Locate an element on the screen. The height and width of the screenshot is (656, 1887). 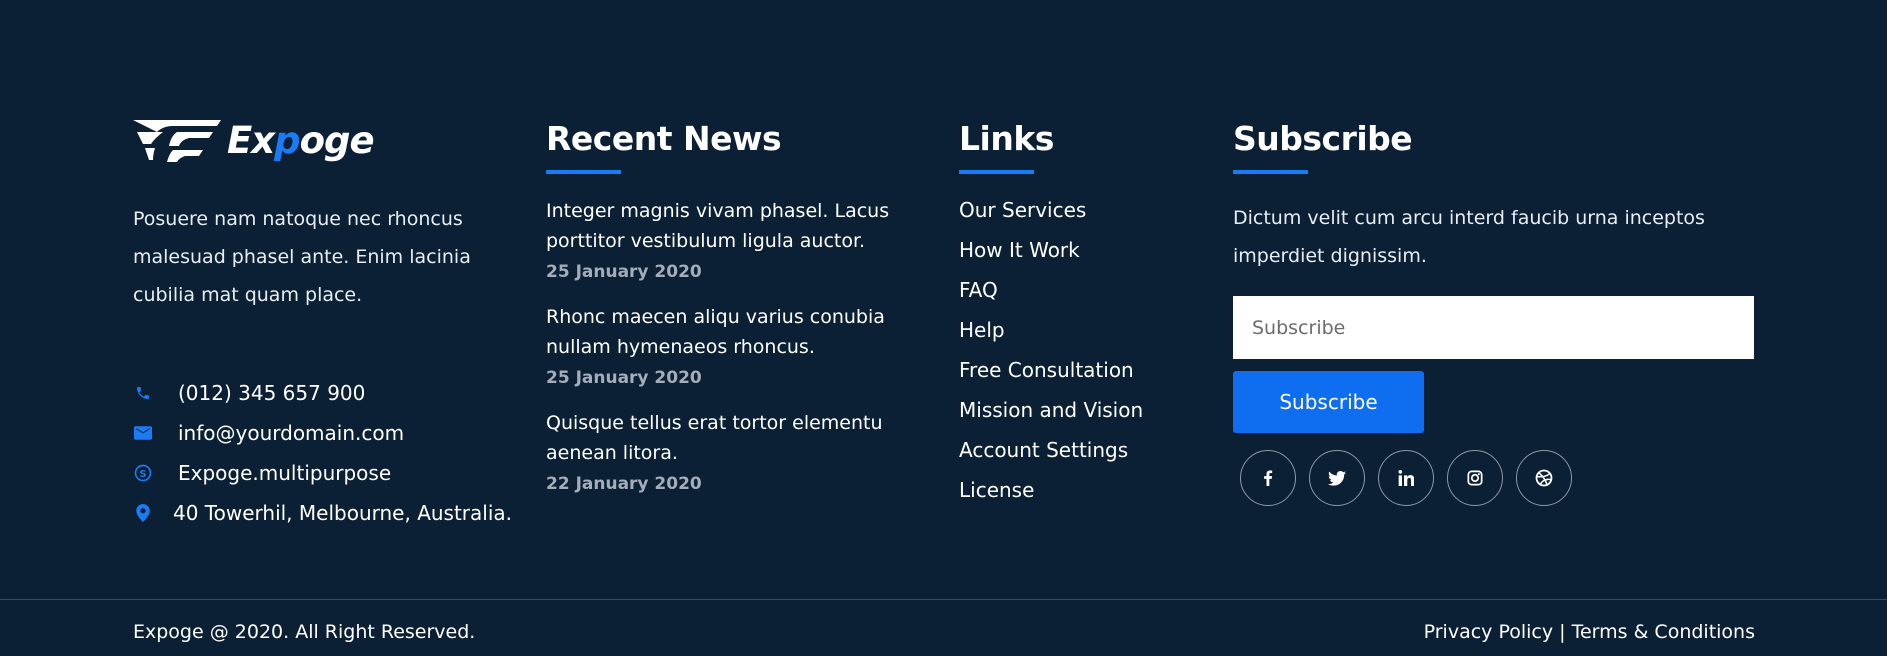
skype-icon: S is located at coordinates (143, 473).